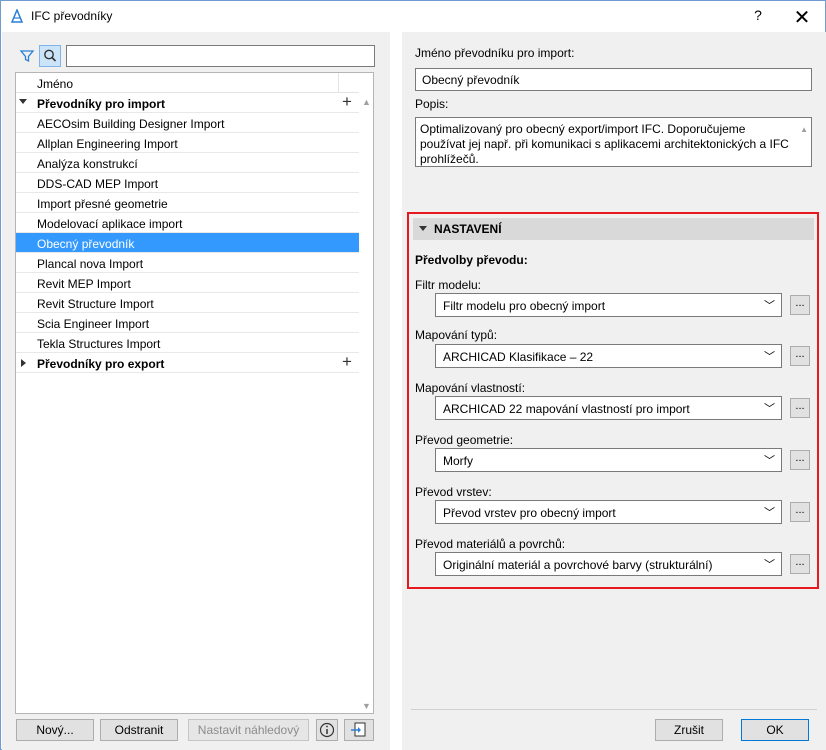  What do you see at coordinates (187, 223) in the screenshot?
I see `list-item: Modelovací aplikace import` at bounding box center [187, 223].